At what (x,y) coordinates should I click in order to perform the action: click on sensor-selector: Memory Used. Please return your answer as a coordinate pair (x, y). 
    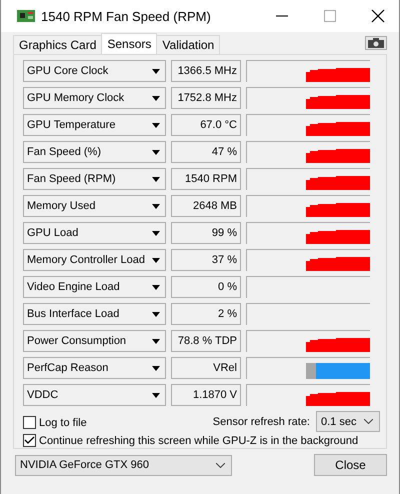
    Looking at the image, I should click on (94, 206).